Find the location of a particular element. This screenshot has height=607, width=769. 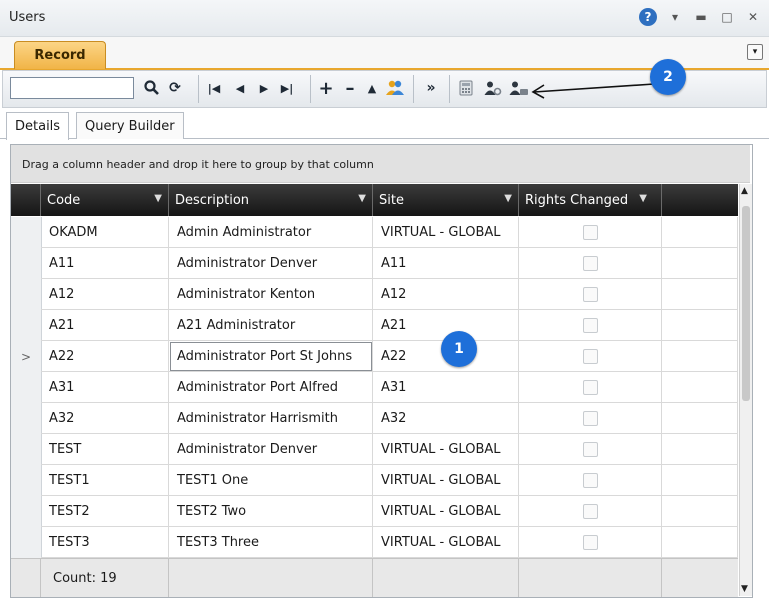

table-row: TEST Administrator Denver VIRTUAL - GLOBAL is located at coordinates (374, 450).